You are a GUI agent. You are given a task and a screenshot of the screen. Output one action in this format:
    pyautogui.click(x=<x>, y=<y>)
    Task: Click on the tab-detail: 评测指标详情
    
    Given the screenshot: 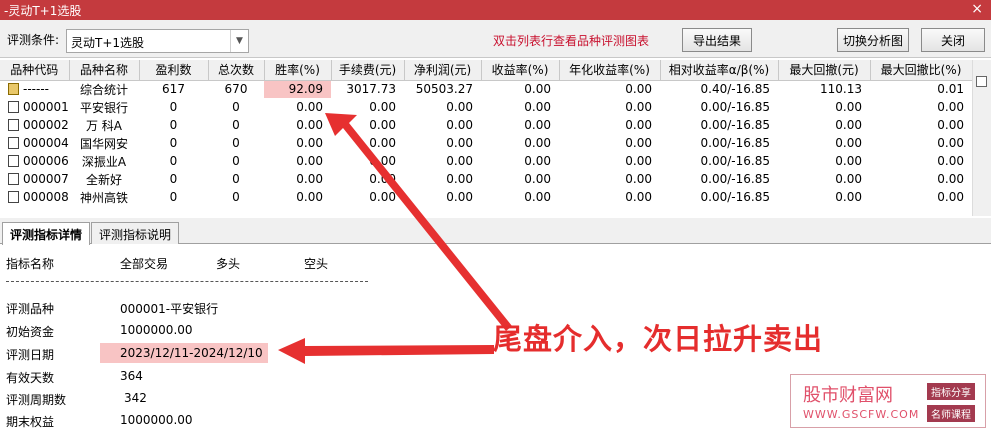 What is the action you would take?
    pyautogui.click(x=46, y=233)
    